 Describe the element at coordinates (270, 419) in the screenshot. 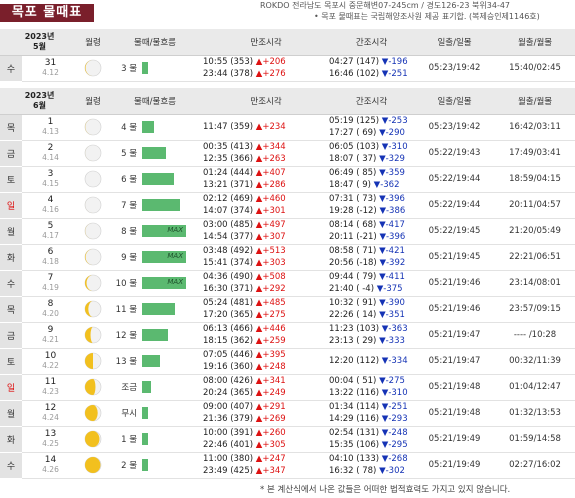

I see `high-tide-2-diff: ▲+269` at that location.